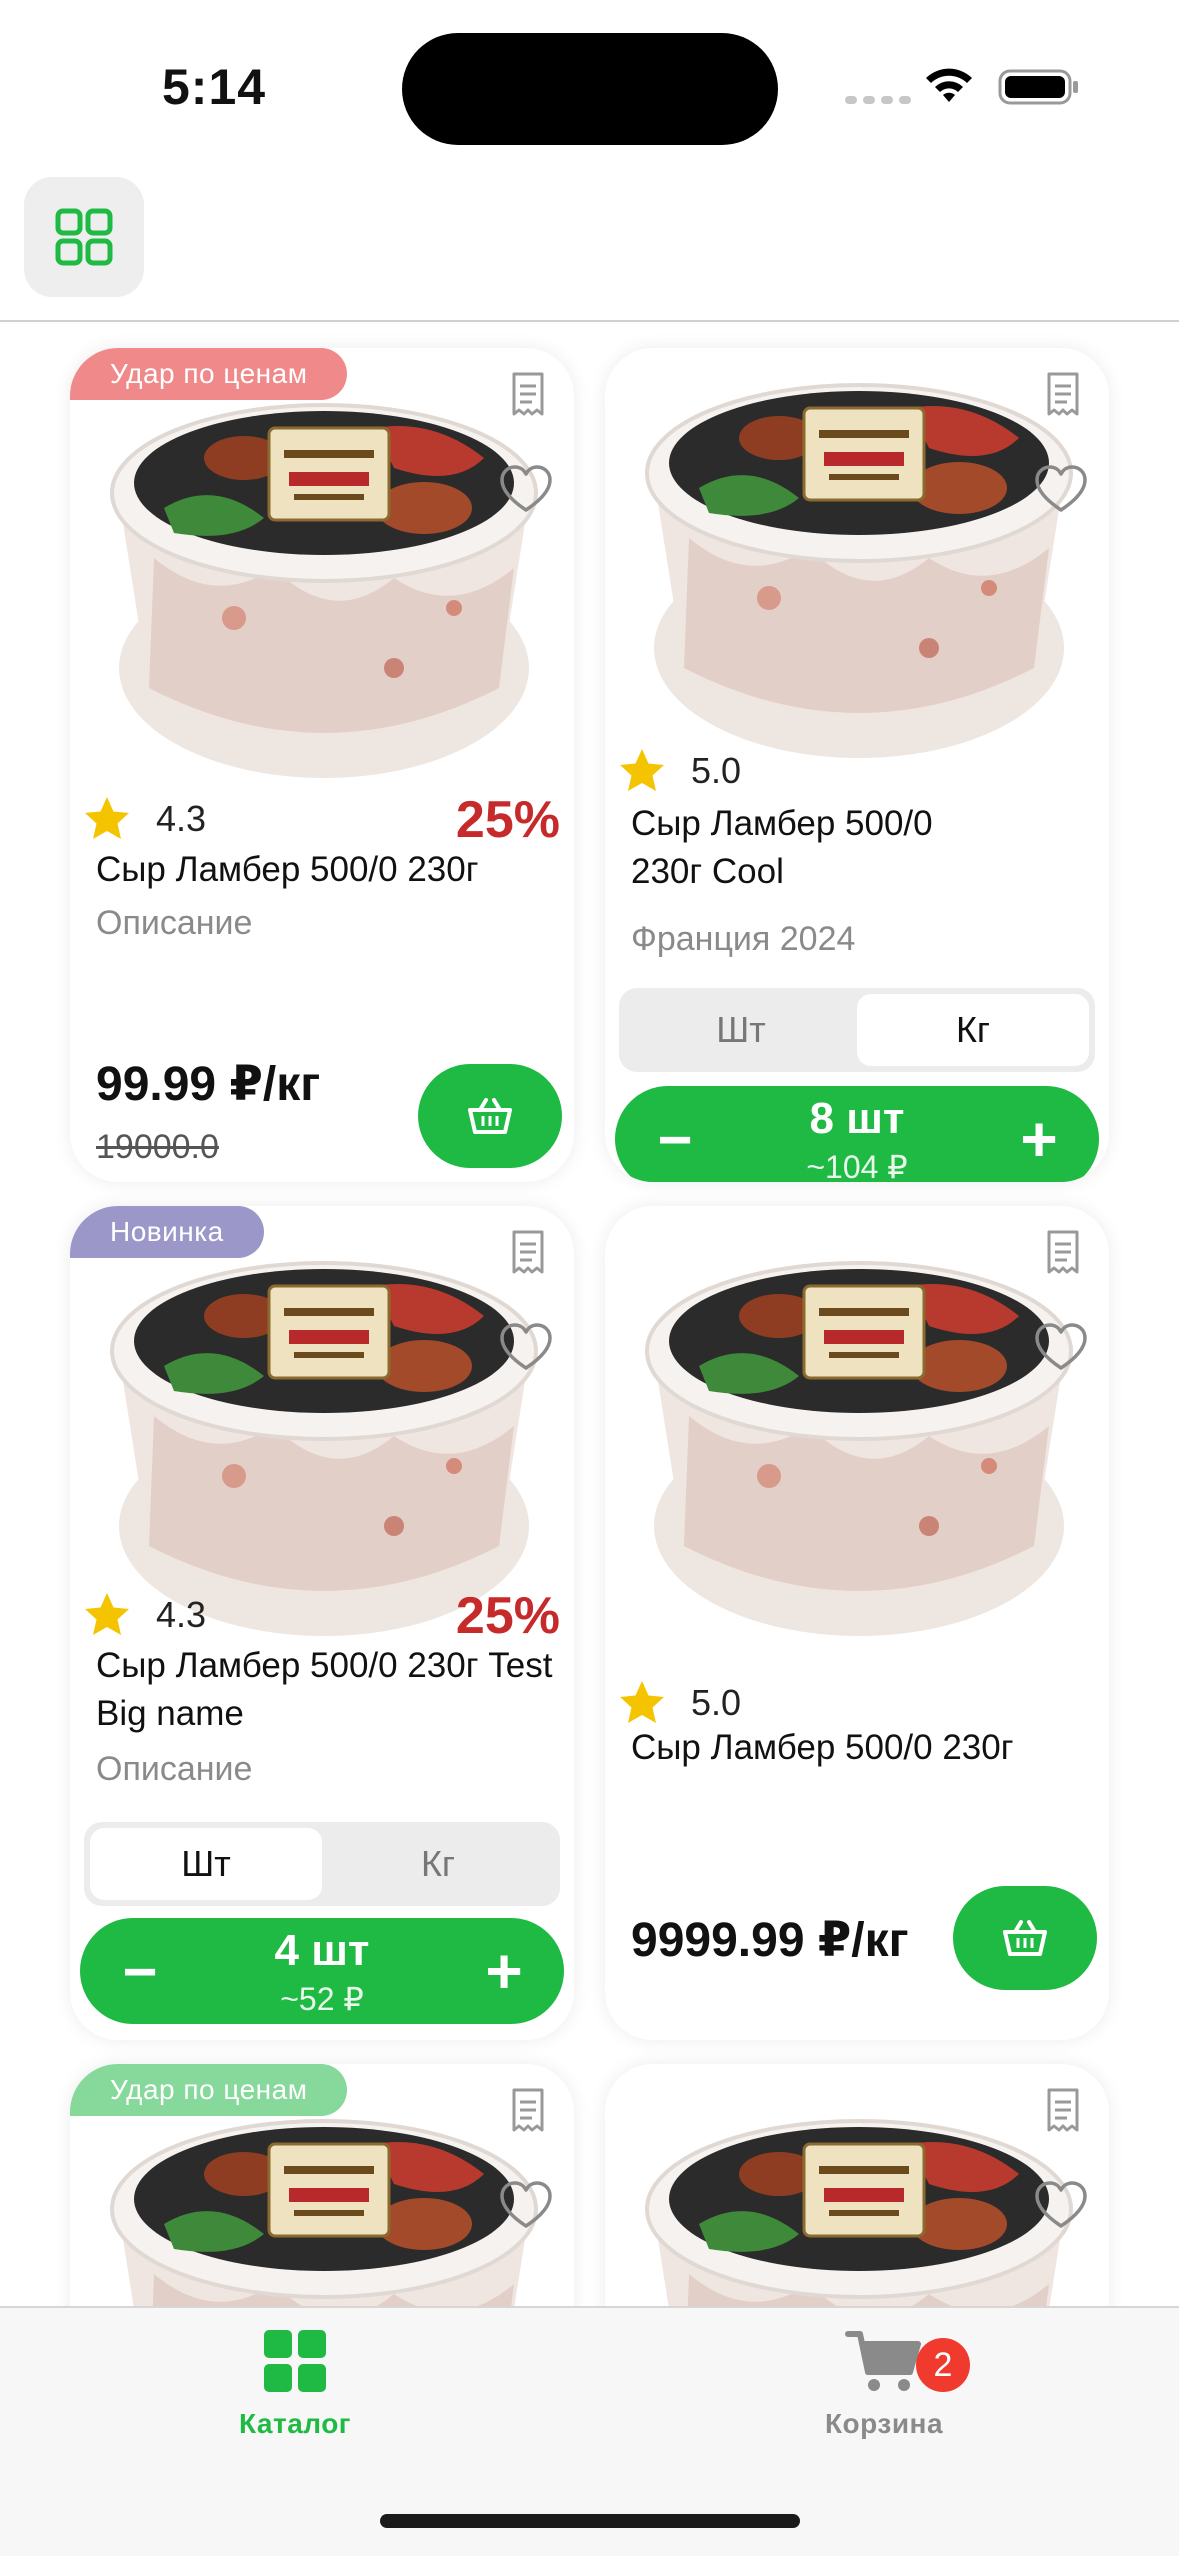 This screenshot has height=2556, width=1179. I want to click on product-card, so click(857, 2186).